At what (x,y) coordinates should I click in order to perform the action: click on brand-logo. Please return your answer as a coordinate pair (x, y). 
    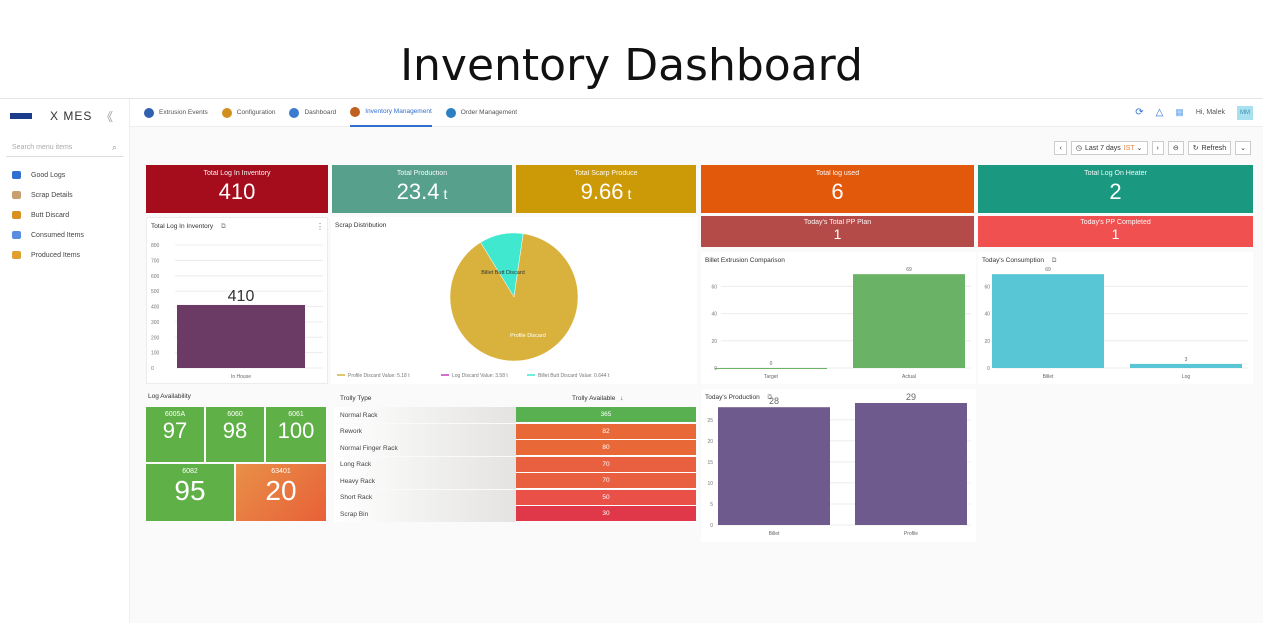
    Looking at the image, I should click on (21, 116).